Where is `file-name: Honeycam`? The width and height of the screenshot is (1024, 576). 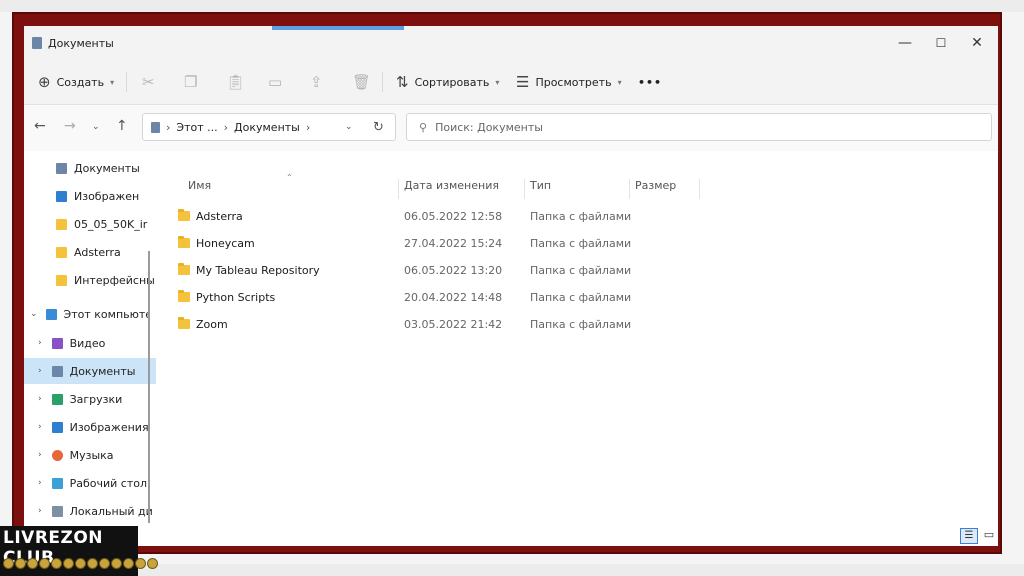
file-name: Honeycam is located at coordinates (225, 243).